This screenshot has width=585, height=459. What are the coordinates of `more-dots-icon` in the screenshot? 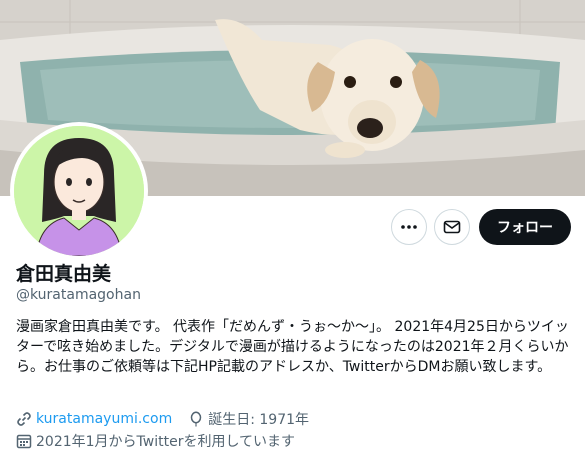 It's located at (409, 227).